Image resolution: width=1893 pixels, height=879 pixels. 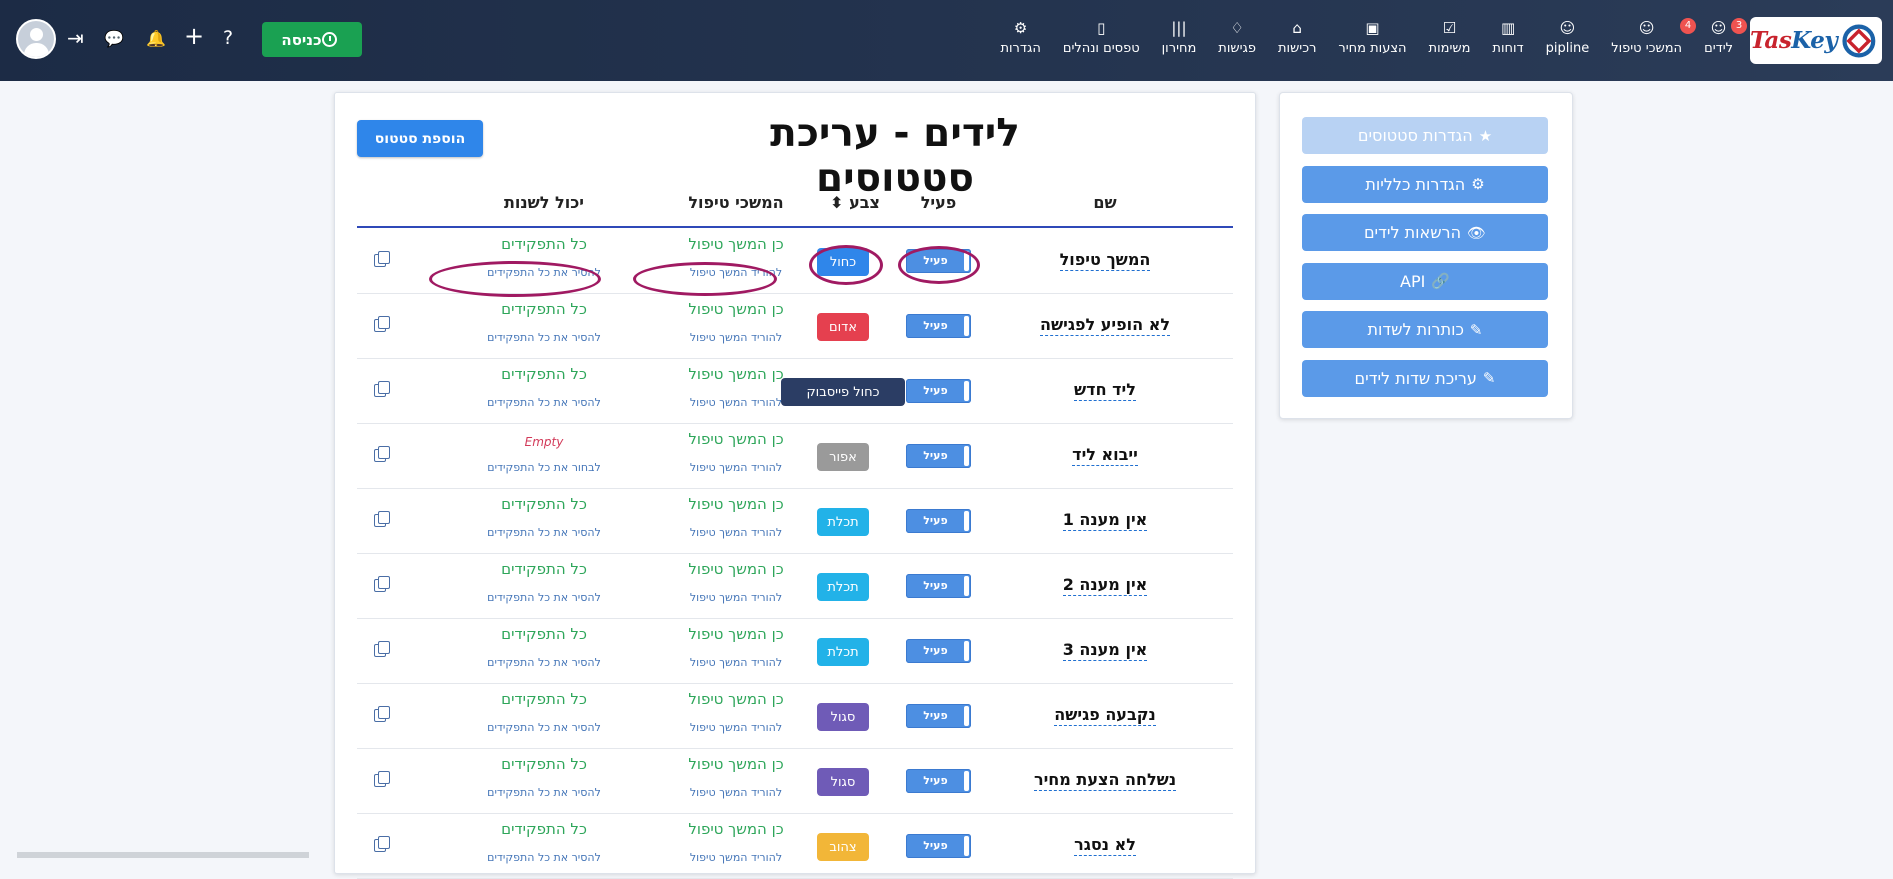 What do you see at coordinates (194, 36) in the screenshot?
I see `plus-icon: +` at bounding box center [194, 36].